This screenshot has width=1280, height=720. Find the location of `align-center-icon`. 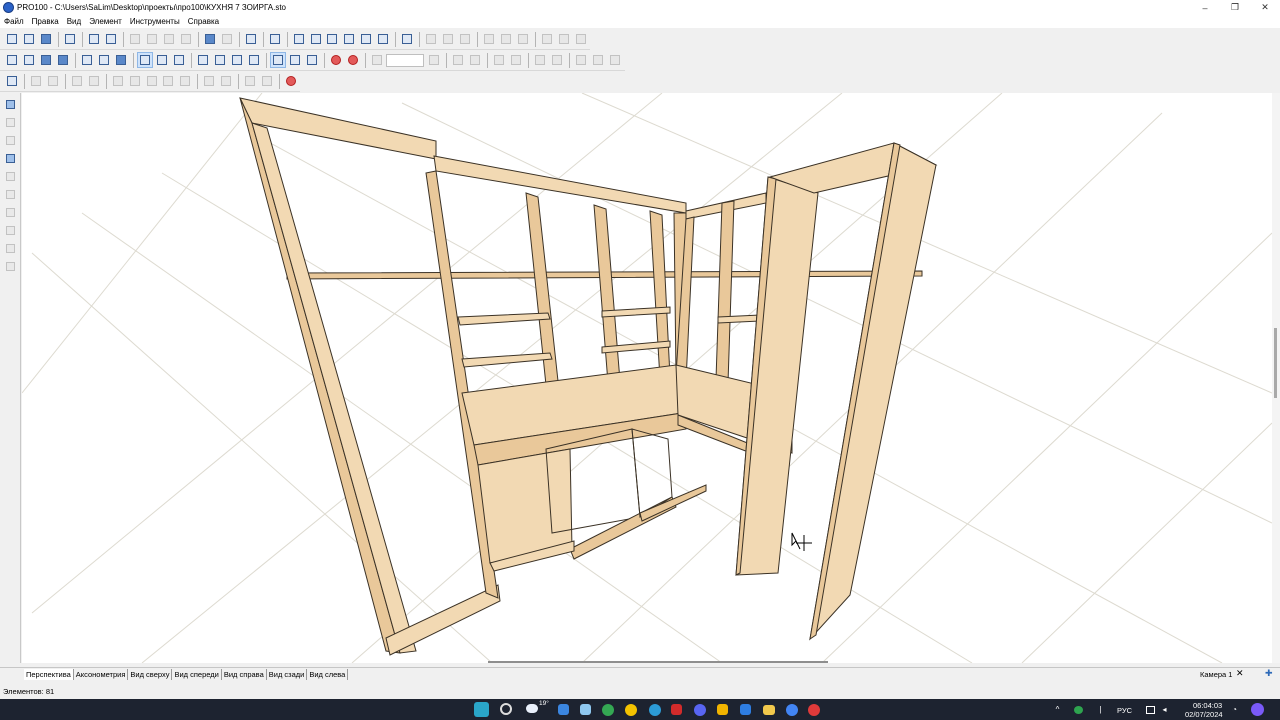

align-center-icon is located at coordinates (448, 39).